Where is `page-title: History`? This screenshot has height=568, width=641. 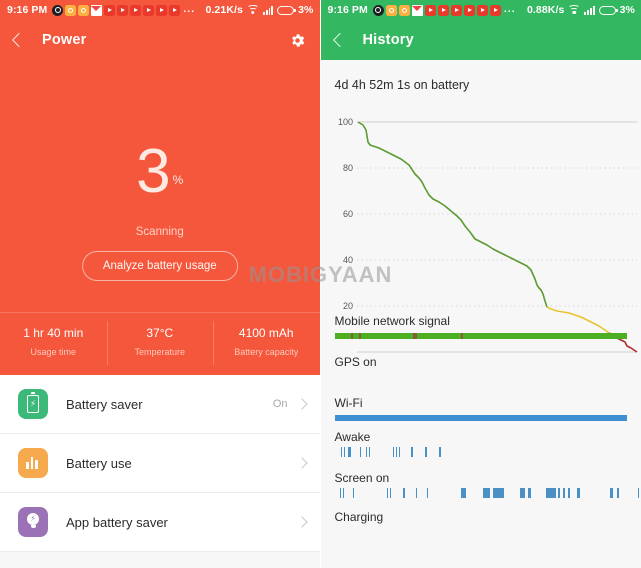 page-title: History is located at coordinates (388, 40).